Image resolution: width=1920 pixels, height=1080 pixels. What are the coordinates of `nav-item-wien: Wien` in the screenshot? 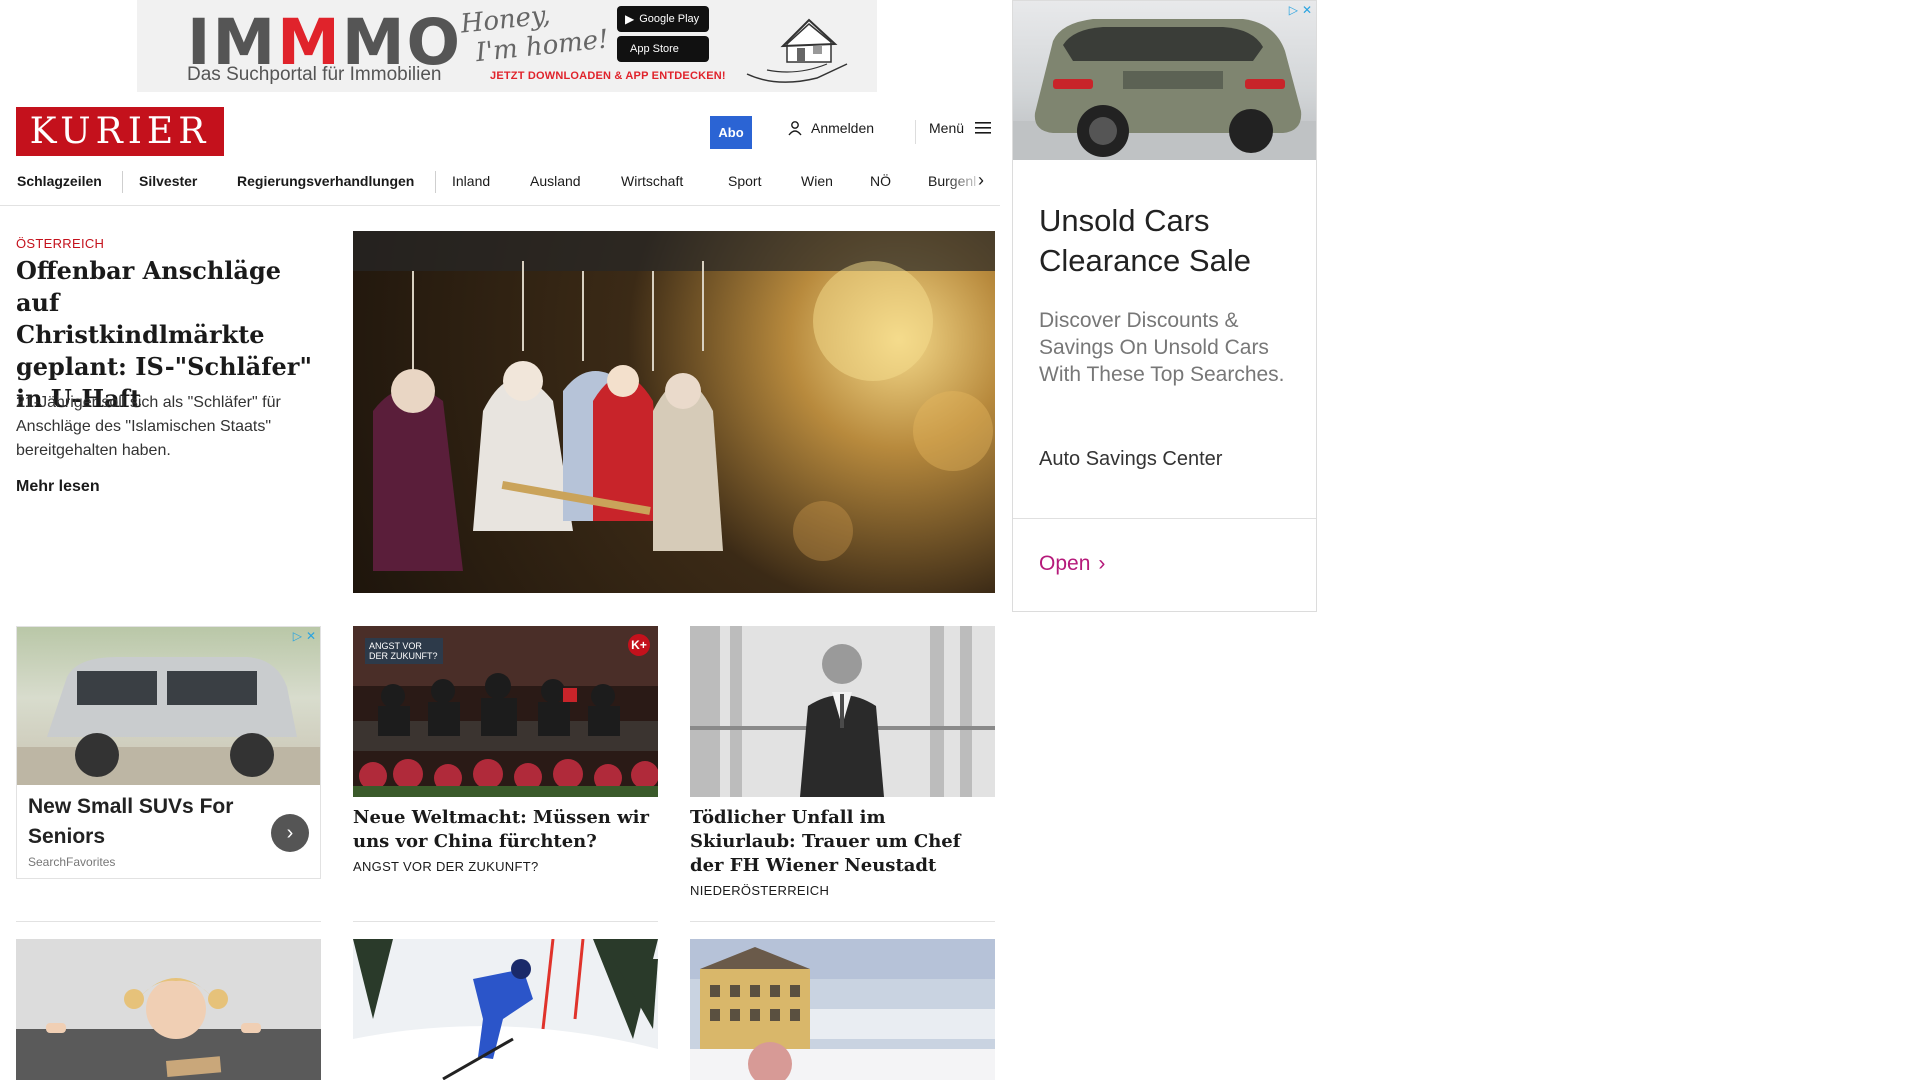 It's located at (817, 181).